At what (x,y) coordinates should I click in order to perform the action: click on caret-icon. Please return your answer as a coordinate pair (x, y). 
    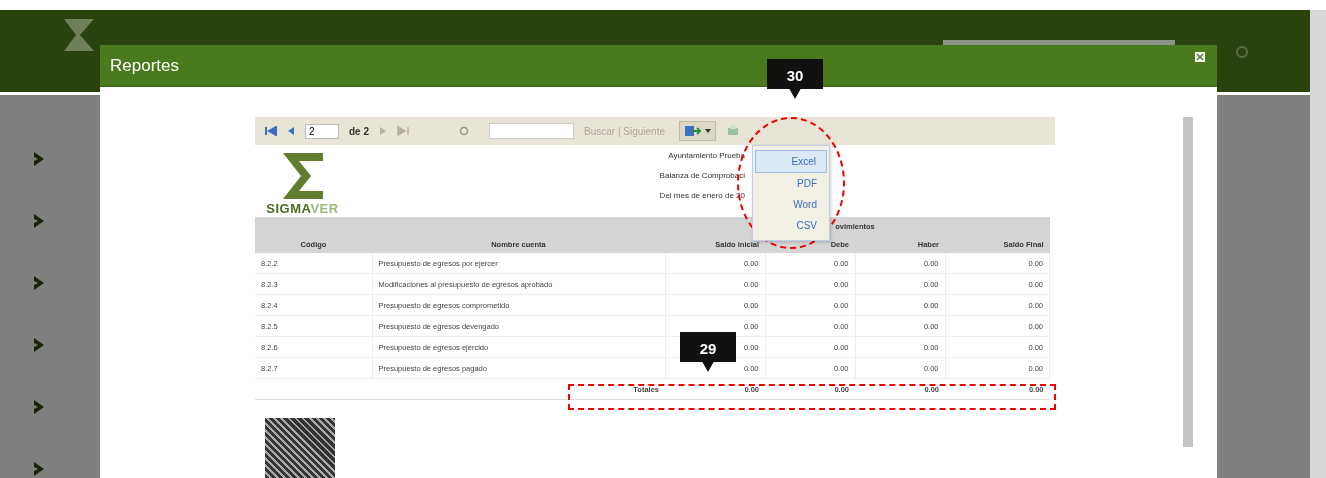
    Looking at the image, I should click on (708, 131).